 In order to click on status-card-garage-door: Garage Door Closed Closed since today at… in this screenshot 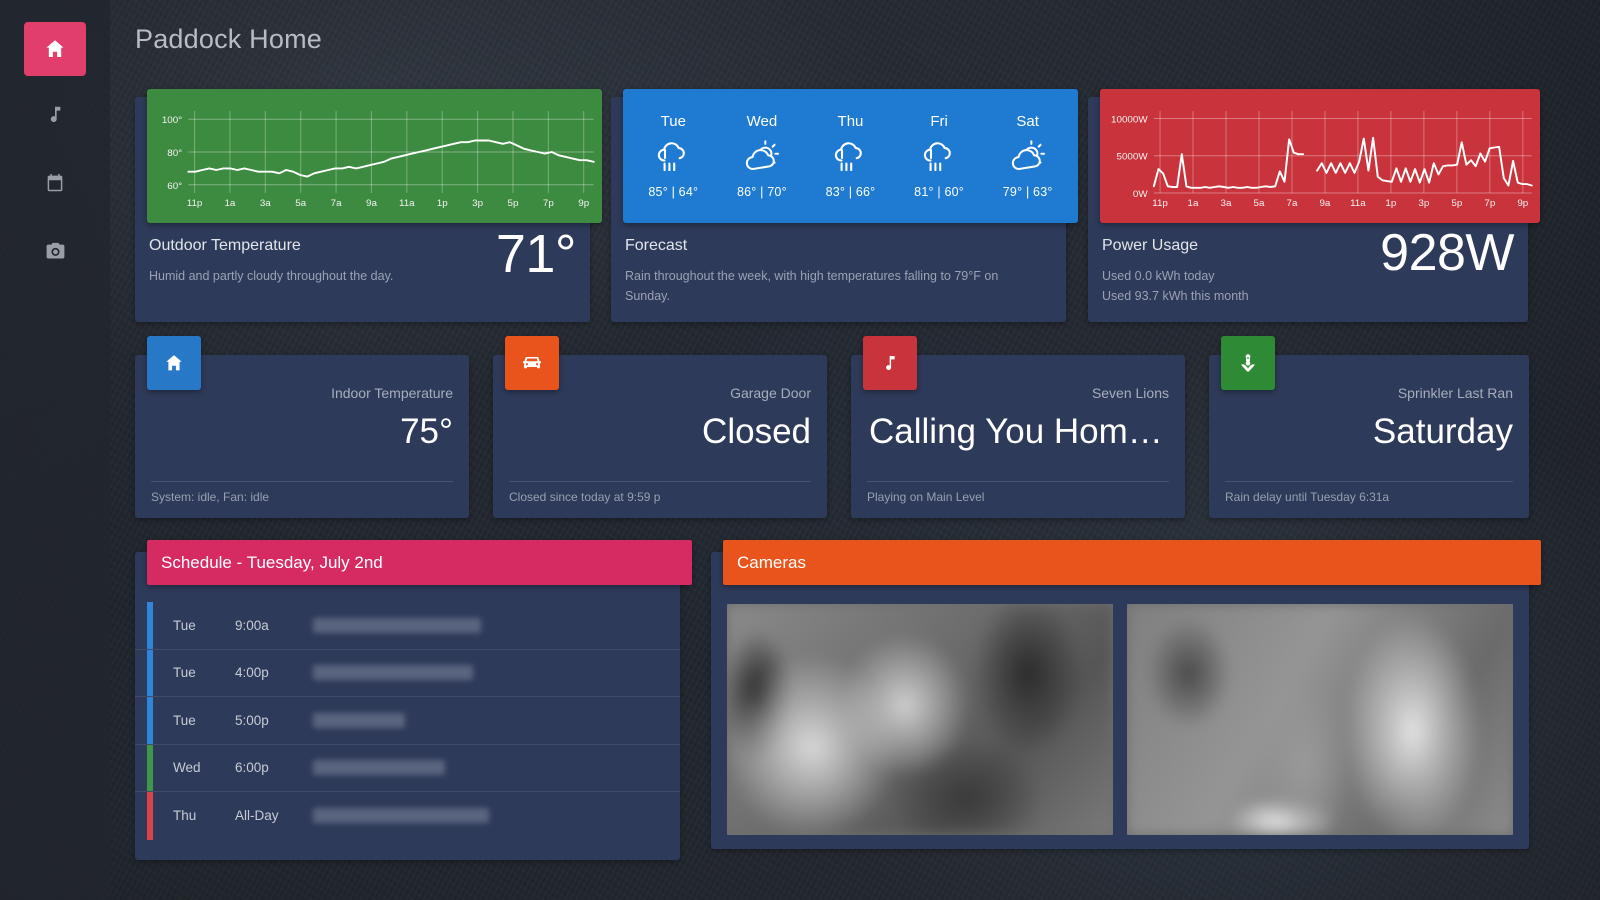, I will do `click(660, 427)`.